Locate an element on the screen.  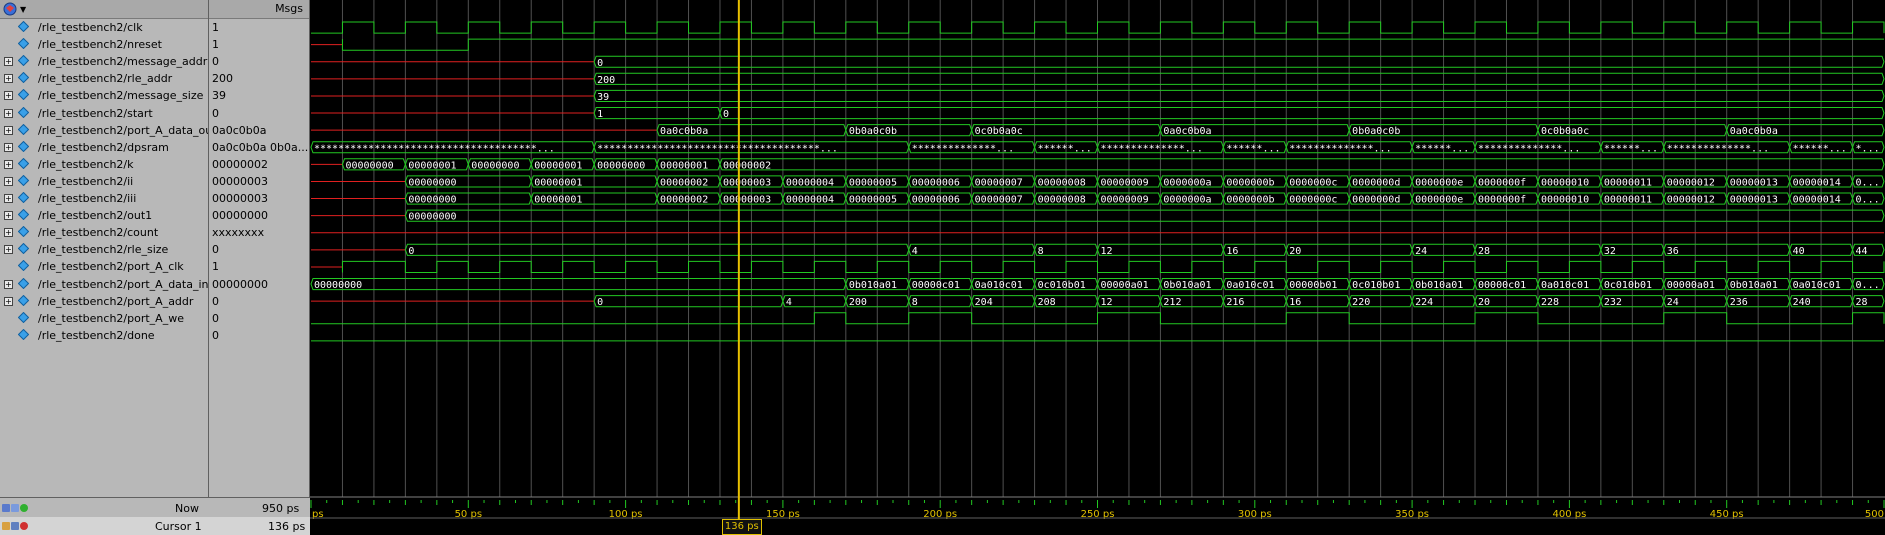
signal-row: /rle_testbench2/clk is located at coordinates (104, 27).